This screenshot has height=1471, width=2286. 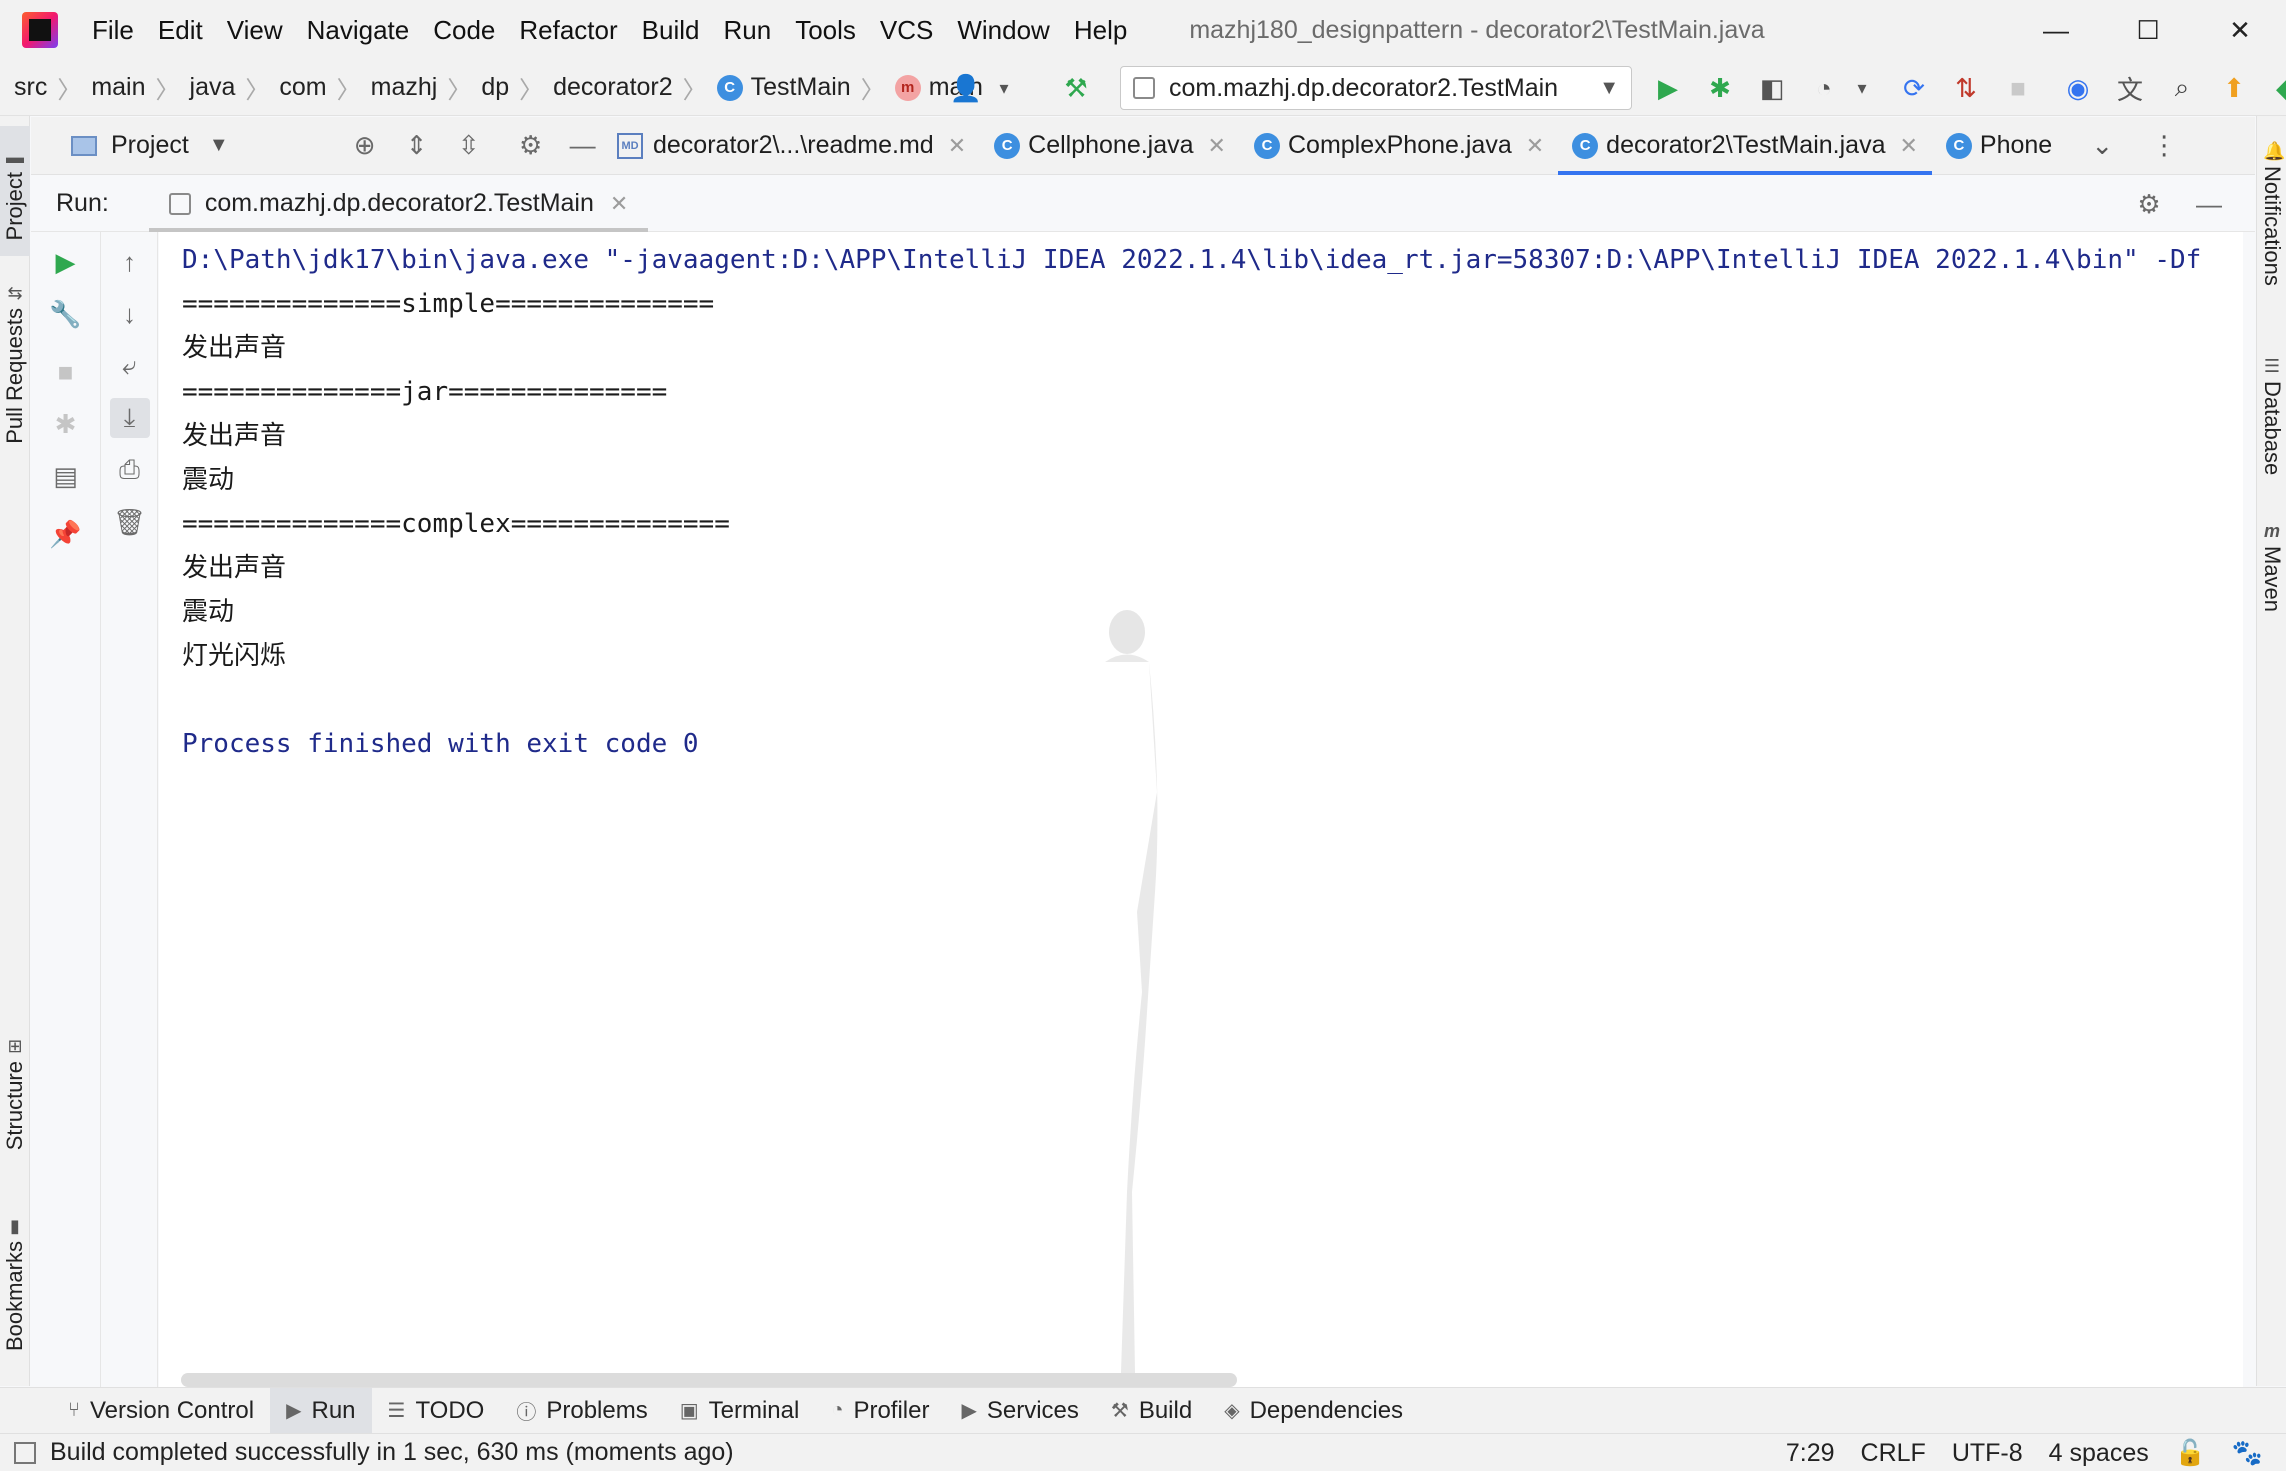 What do you see at coordinates (2148, 30) in the screenshot?
I see `maximize-button: ☐` at bounding box center [2148, 30].